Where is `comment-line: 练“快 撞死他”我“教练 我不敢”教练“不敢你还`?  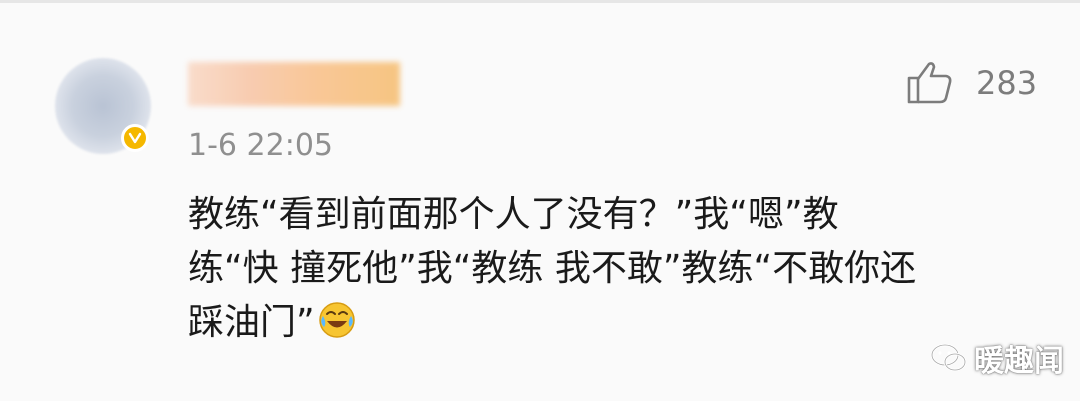
comment-line: 练“快 撞死他”我“教练 我不敢”教练“不敢你还 is located at coordinates (552, 268).